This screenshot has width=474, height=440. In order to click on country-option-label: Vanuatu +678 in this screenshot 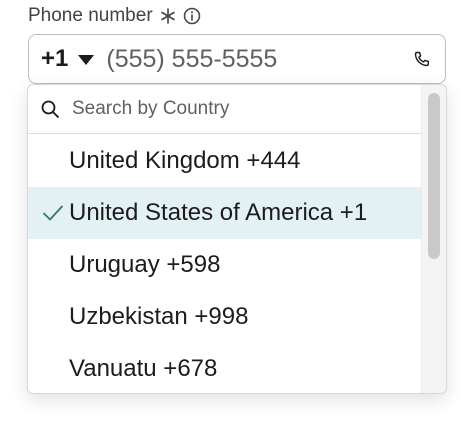, I will do `click(143, 368)`.